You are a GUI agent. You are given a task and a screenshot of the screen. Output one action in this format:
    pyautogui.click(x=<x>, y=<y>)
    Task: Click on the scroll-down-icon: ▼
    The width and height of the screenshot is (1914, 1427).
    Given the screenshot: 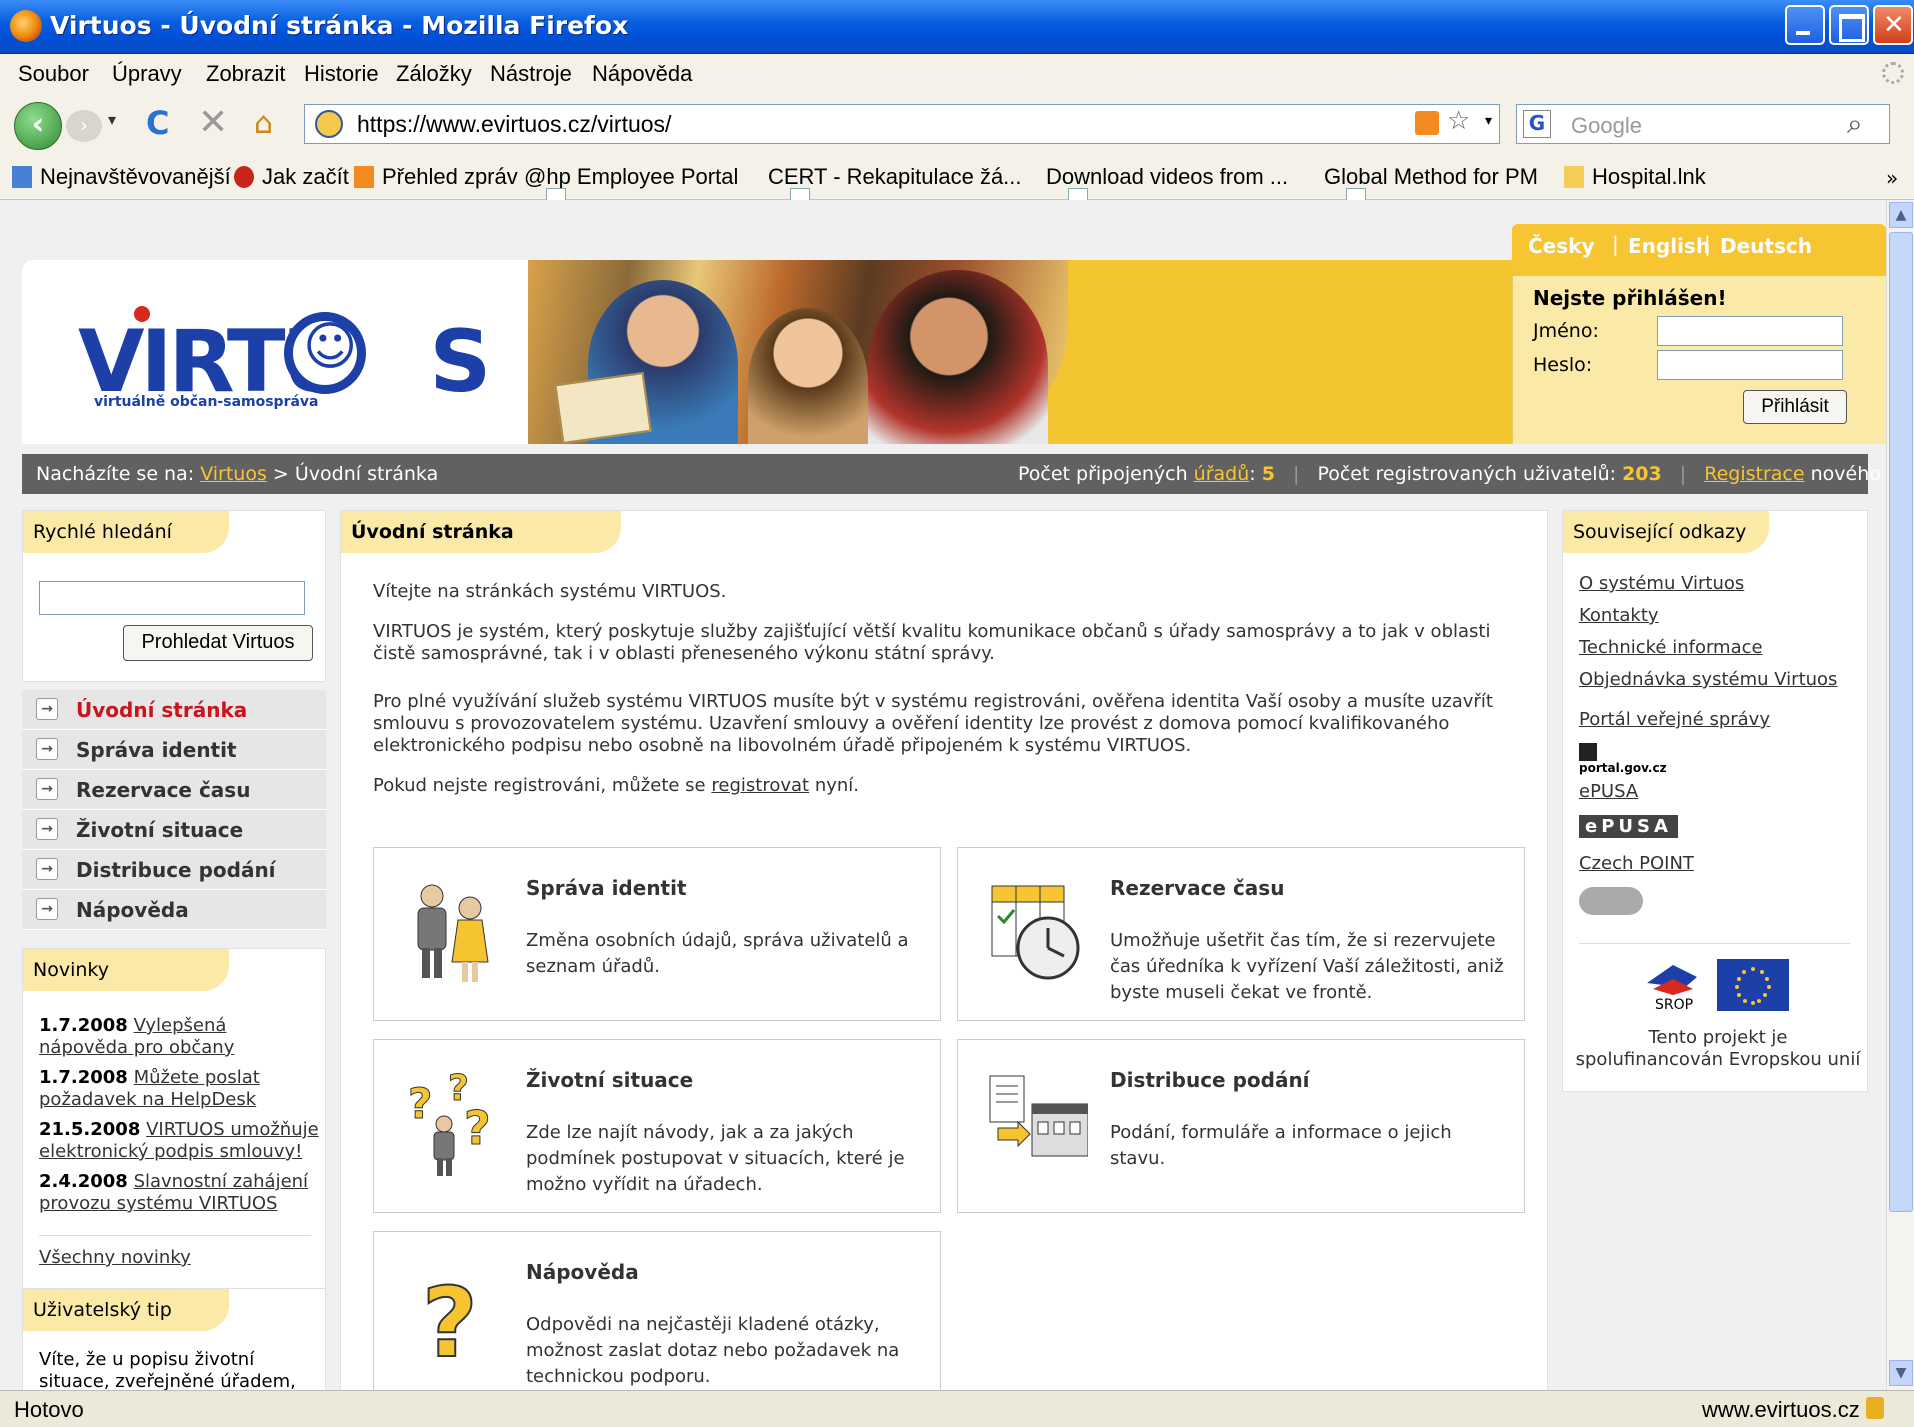 What is the action you would take?
    pyautogui.click(x=1901, y=1373)
    